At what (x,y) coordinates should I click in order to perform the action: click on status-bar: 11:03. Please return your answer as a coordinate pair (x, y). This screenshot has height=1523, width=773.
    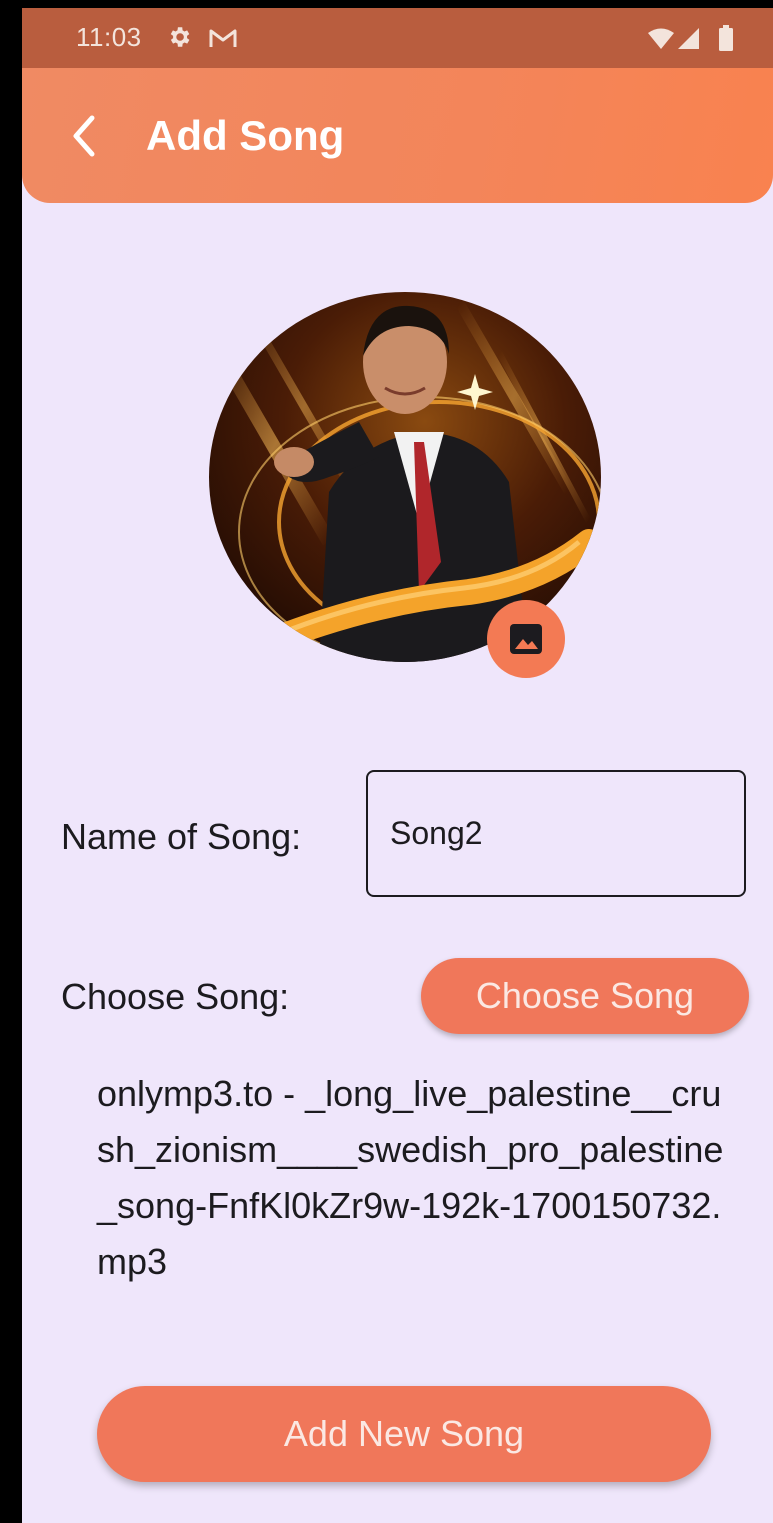
    Looking at the image, I should click on (397, 38).